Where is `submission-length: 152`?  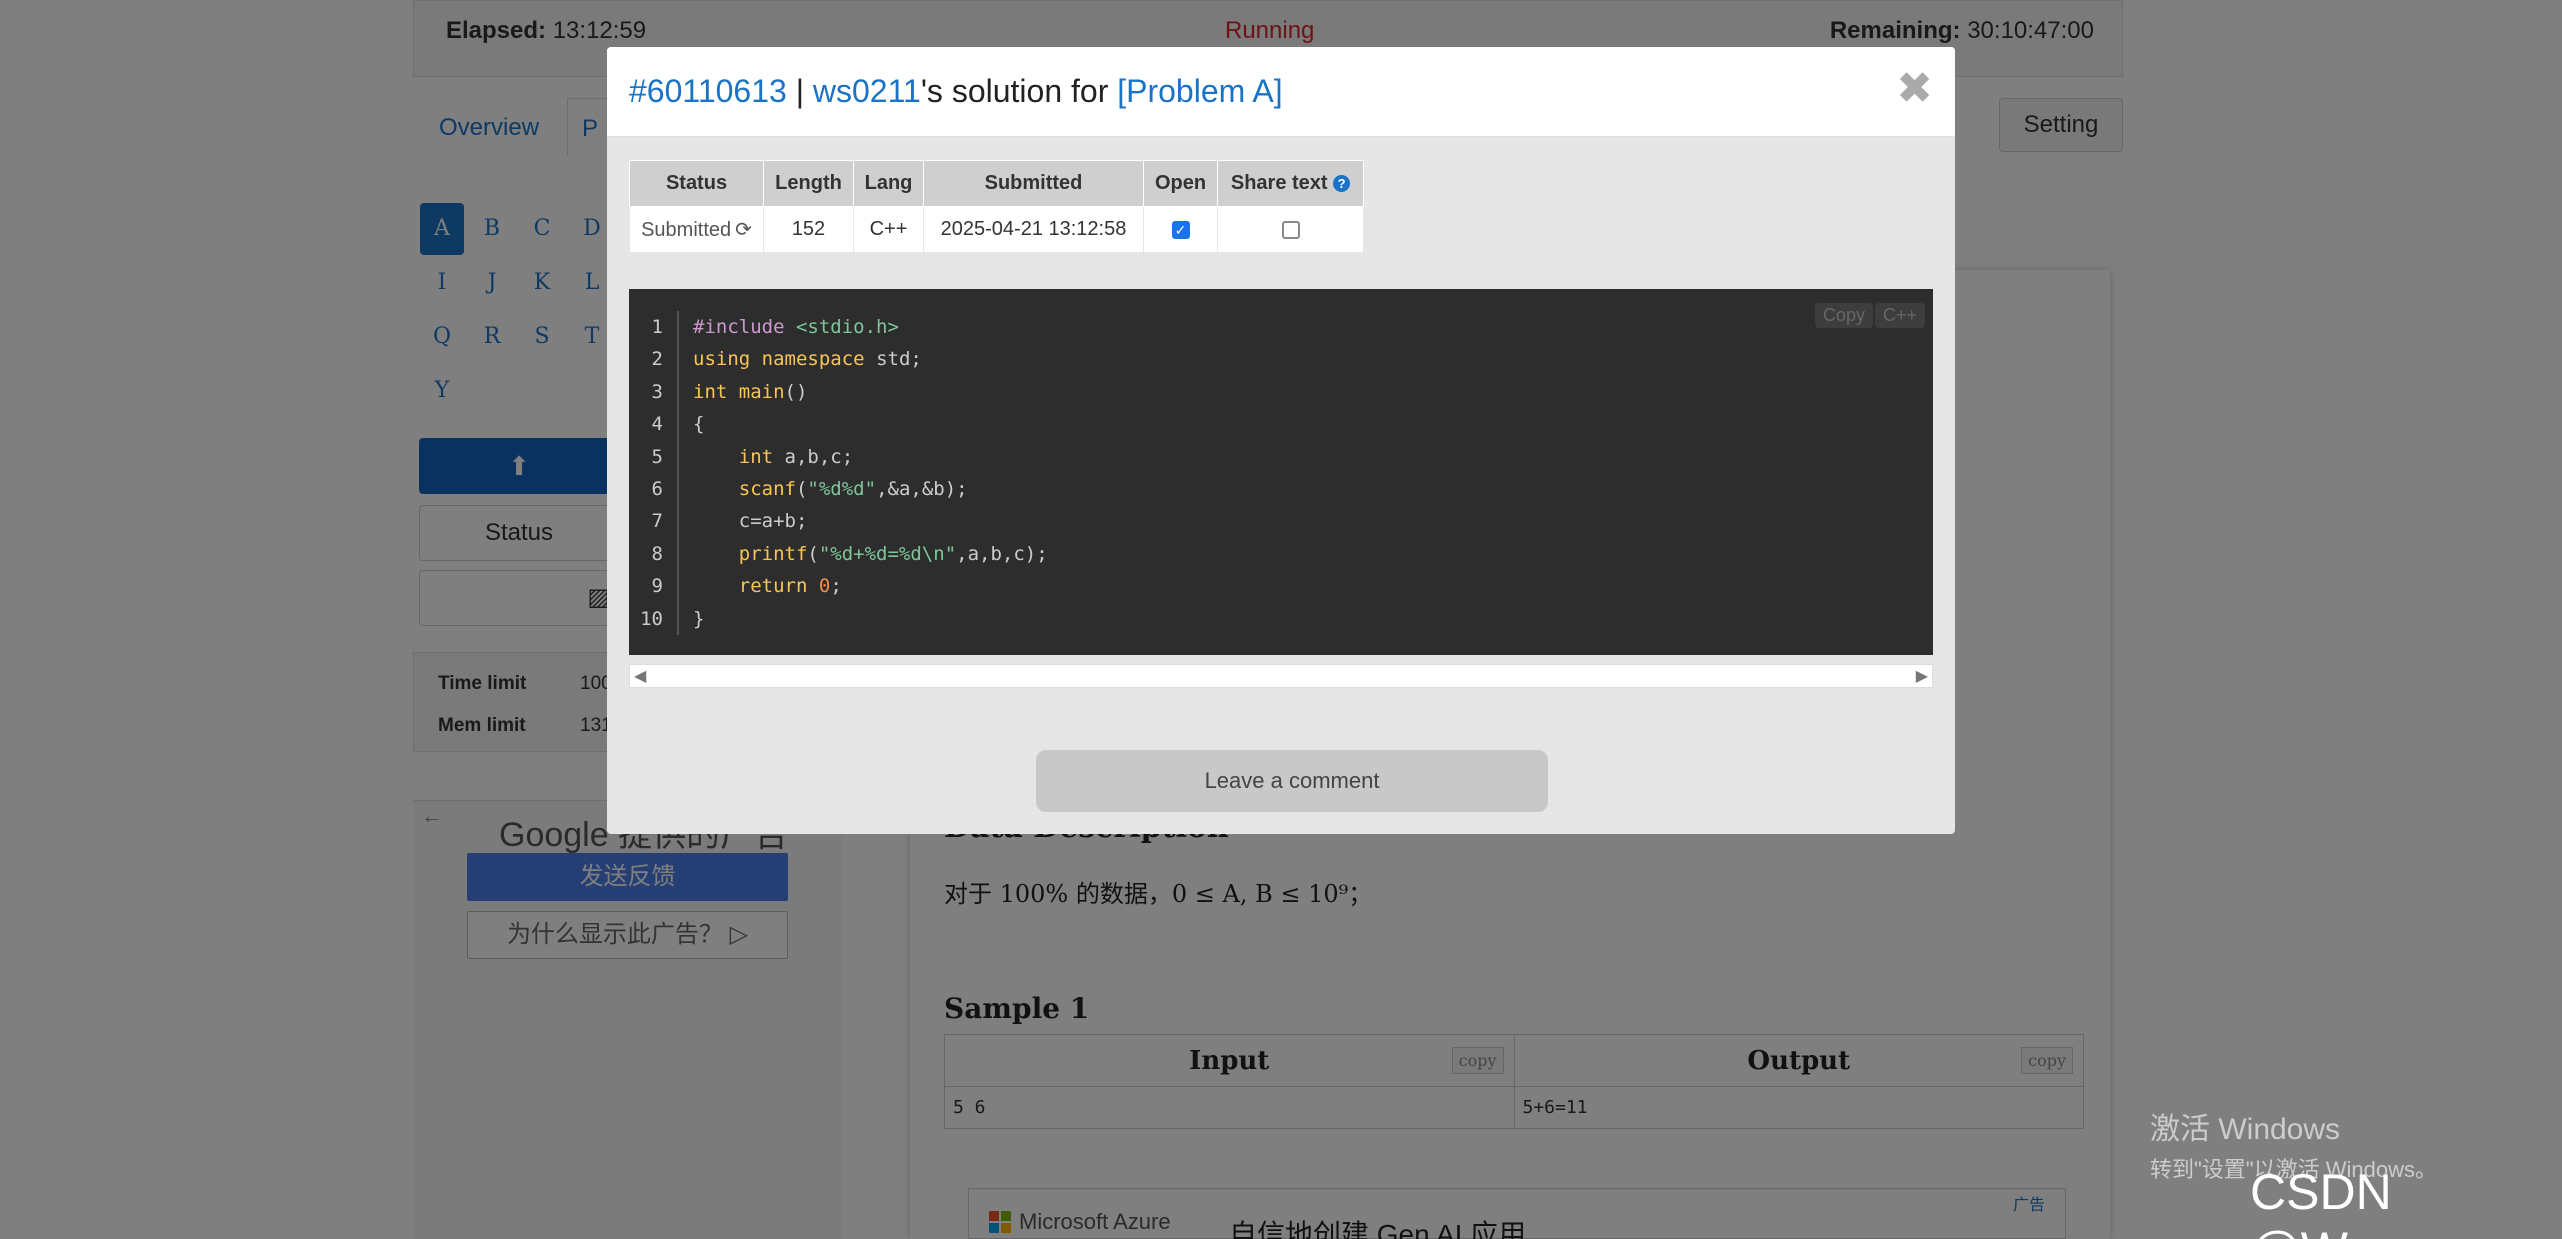 submission-length: 152 is located at coordinates (808, 229).